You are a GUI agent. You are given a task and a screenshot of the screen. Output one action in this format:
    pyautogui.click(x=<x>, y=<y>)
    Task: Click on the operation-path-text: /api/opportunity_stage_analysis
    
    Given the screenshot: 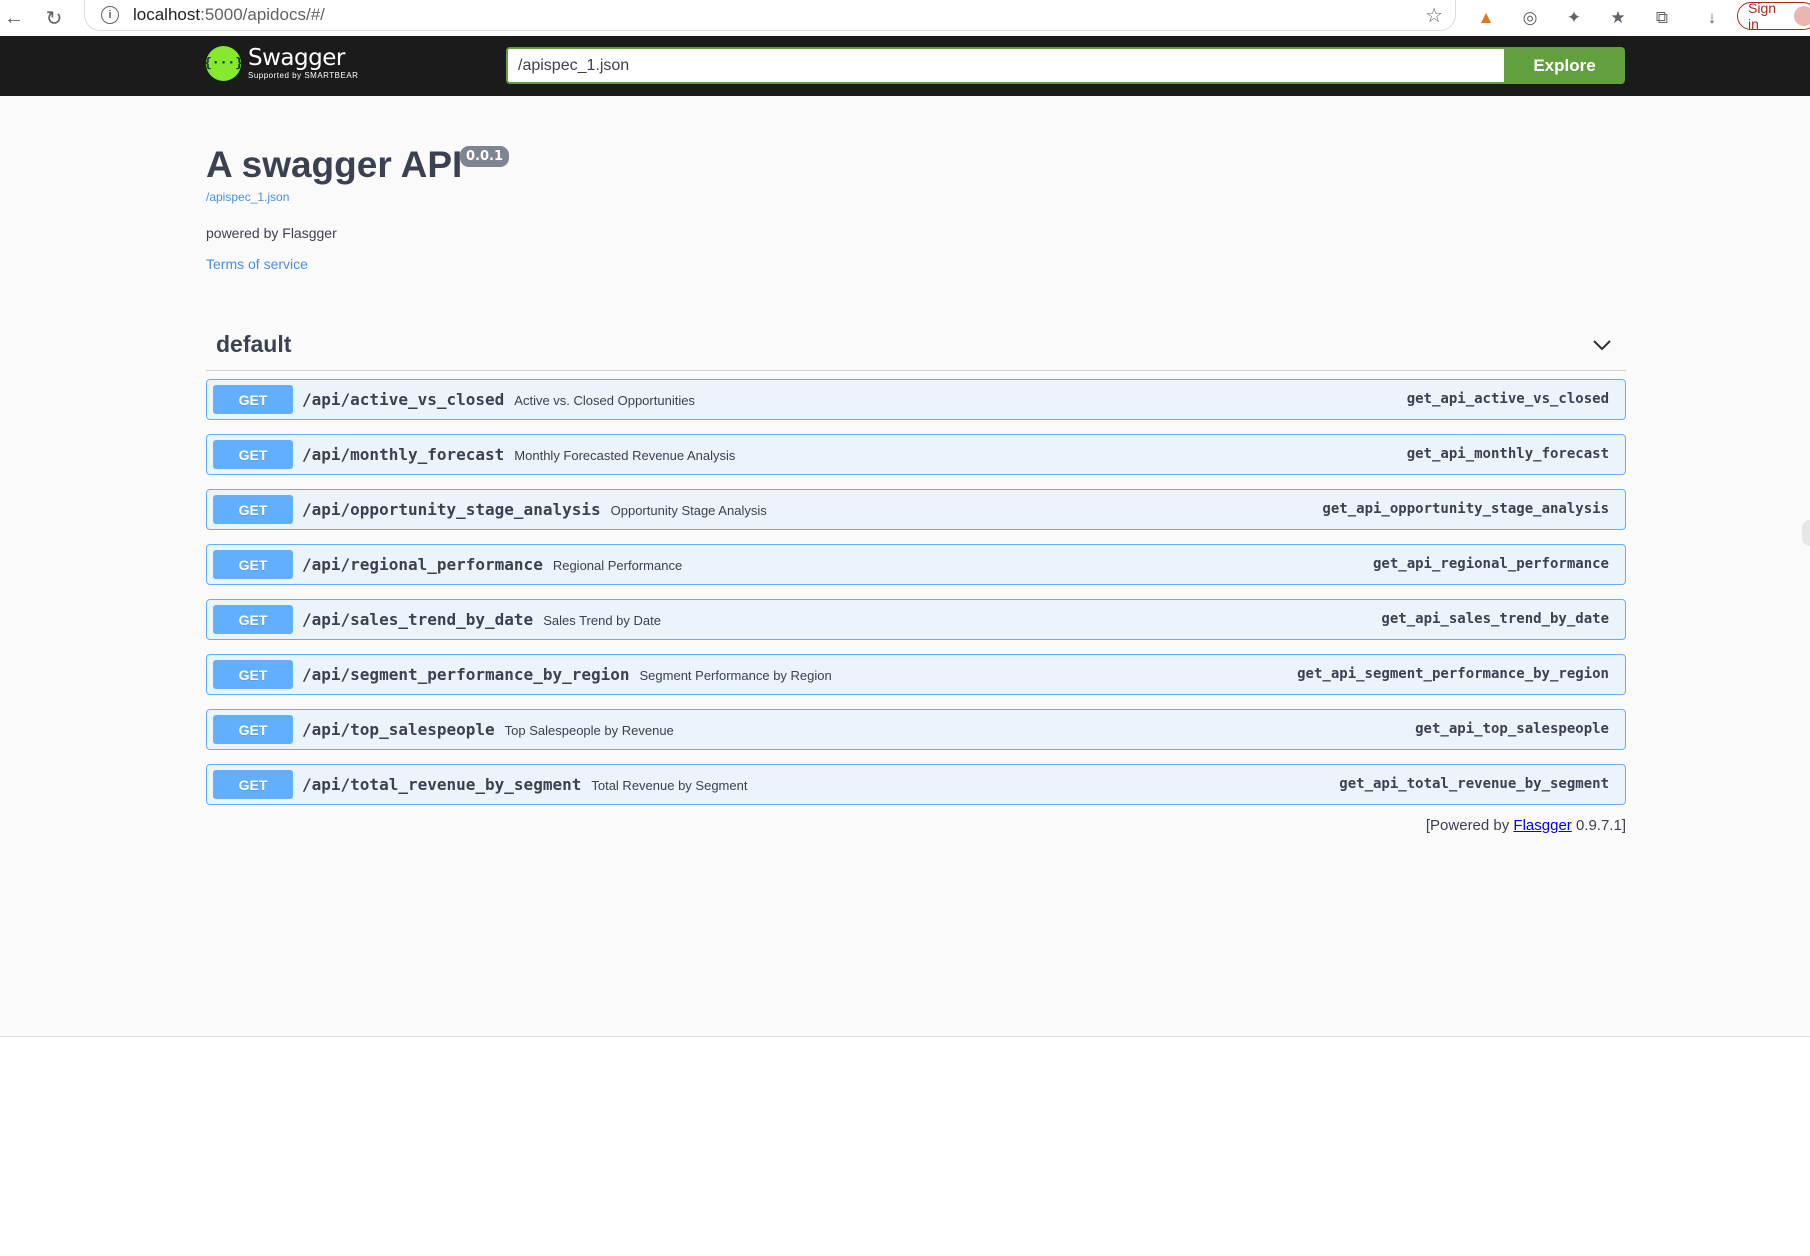 What is the action you would take?
    pyautogui.click(x=451, y=509)
    